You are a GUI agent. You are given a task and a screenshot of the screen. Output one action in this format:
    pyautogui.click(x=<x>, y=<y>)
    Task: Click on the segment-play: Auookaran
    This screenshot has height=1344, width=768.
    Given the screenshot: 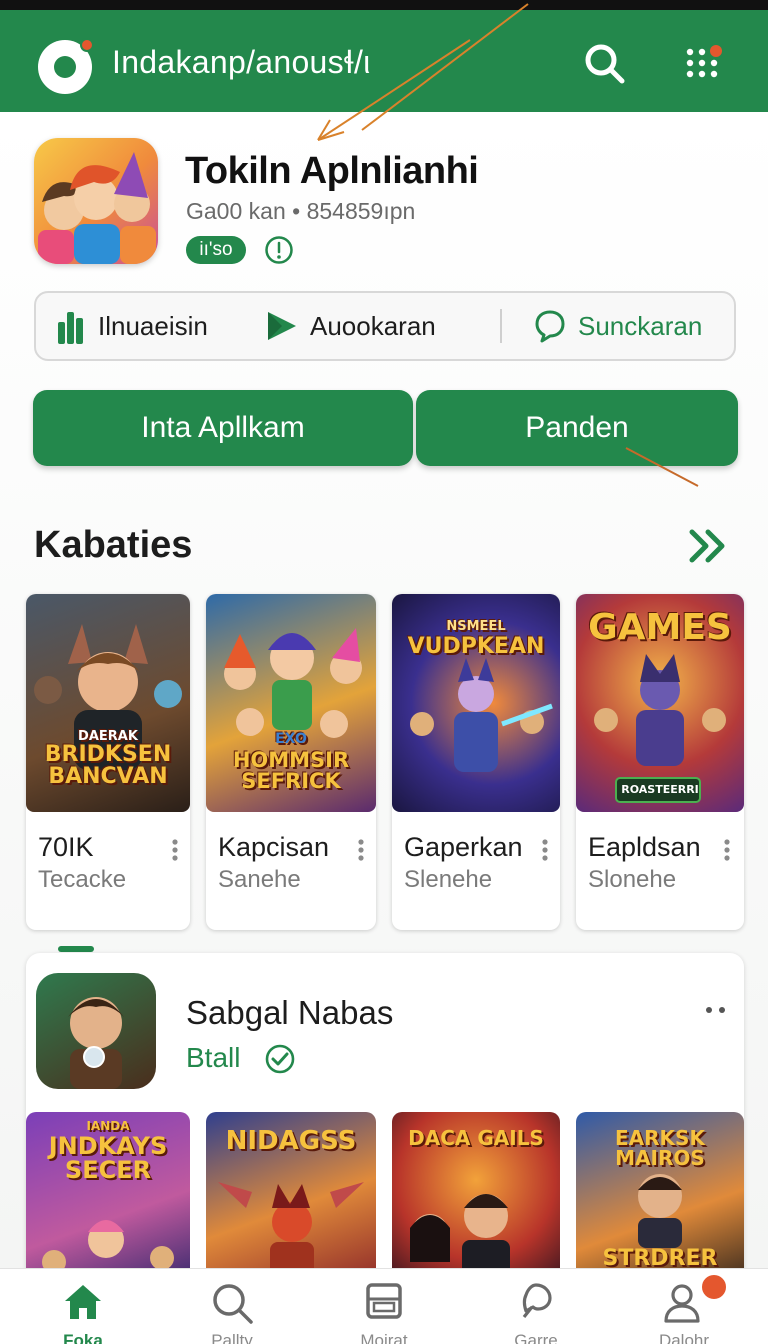 What is the action you would take?
    pyautogui.click(x=350, y=326)
    